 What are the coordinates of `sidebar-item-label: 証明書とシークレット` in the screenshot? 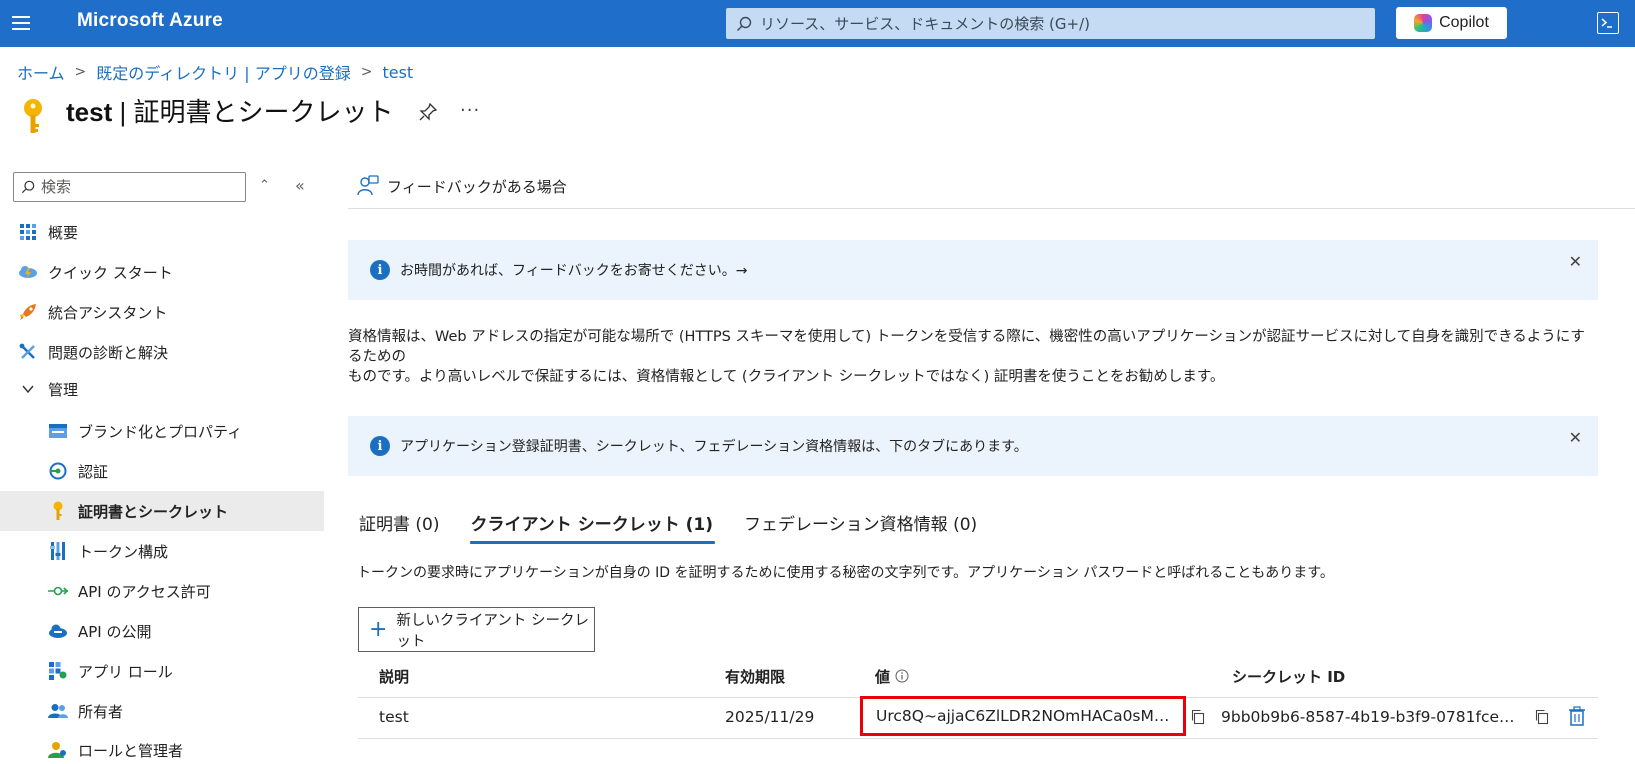 It's located at (153, 511).